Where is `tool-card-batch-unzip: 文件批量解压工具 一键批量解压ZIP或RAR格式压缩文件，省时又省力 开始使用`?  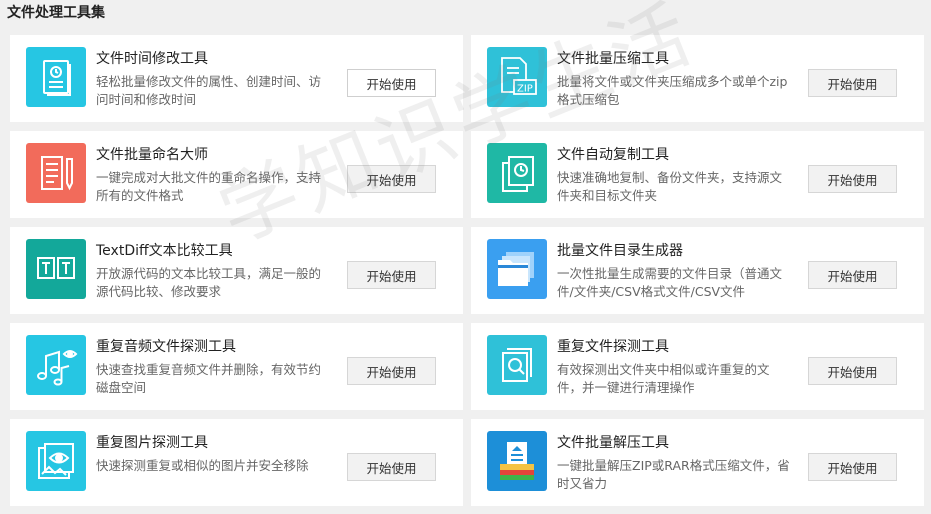 tool-card-batch-unzip: 文件批量解压工具 一键批量解压ZIP或RAR格式压缩文件，省时又省力 开始使用 is located at coordinates (697, 462).